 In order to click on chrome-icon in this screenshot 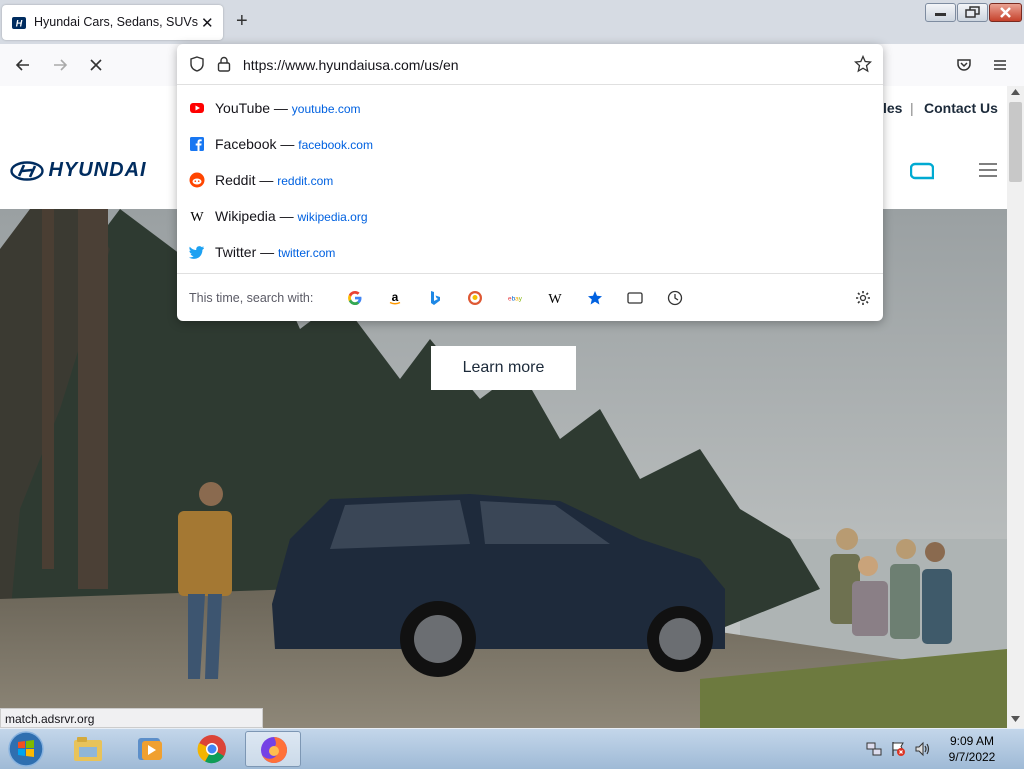, I will do `click(211, 749)`.